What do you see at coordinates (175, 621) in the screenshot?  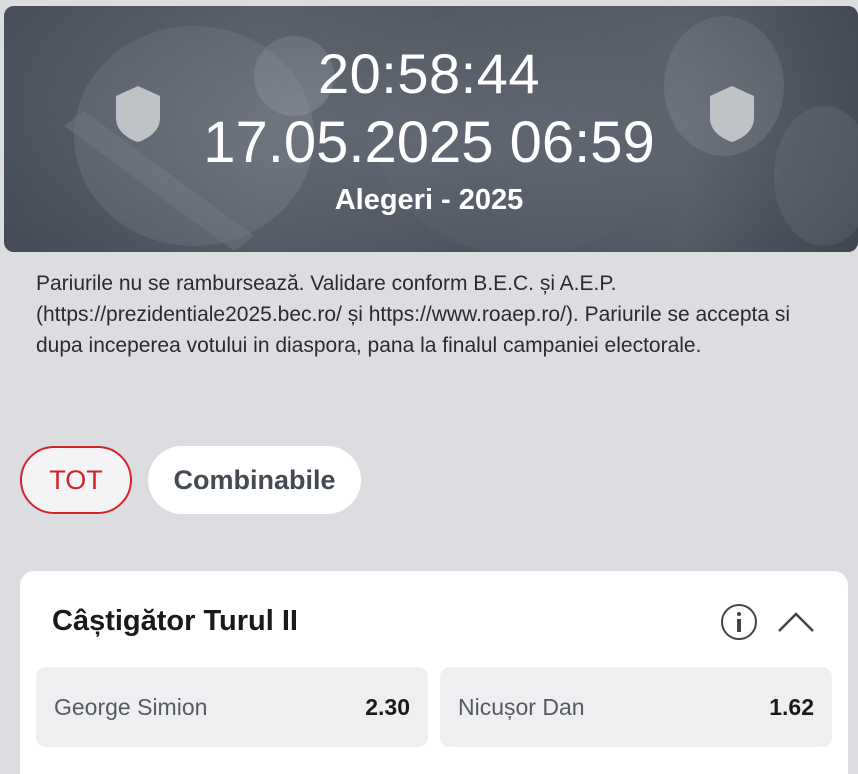 I see `market-title: Câștigător Turul II` at bounding box center [175, 621].